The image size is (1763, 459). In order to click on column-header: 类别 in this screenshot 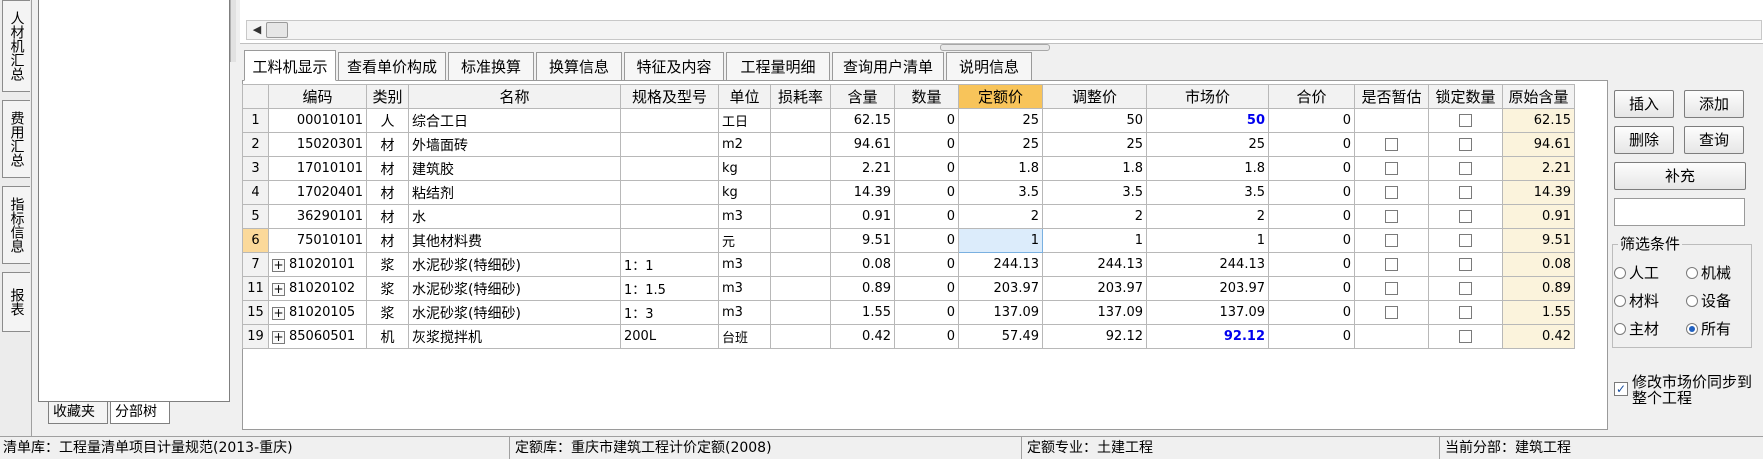, I will do `click(387, 96)`.